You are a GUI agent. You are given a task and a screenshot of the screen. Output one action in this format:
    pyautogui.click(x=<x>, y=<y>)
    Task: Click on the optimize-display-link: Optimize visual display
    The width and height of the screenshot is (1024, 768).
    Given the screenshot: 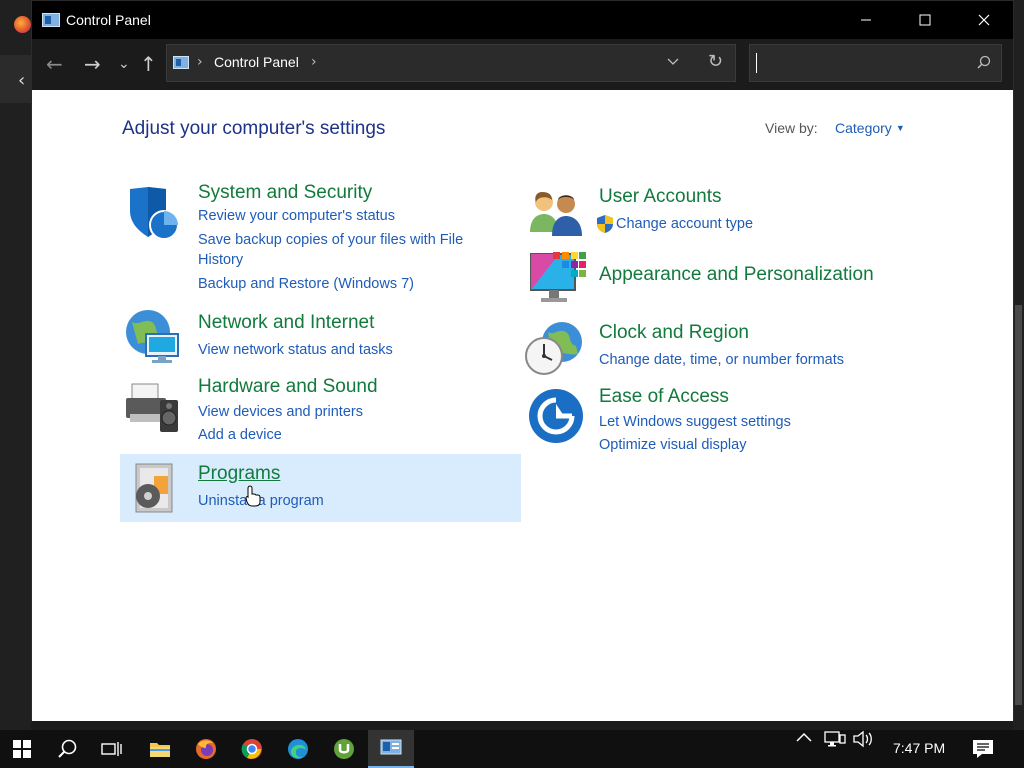 What is the action you would take?
    pyautogui.click(x=759, y=445)
    